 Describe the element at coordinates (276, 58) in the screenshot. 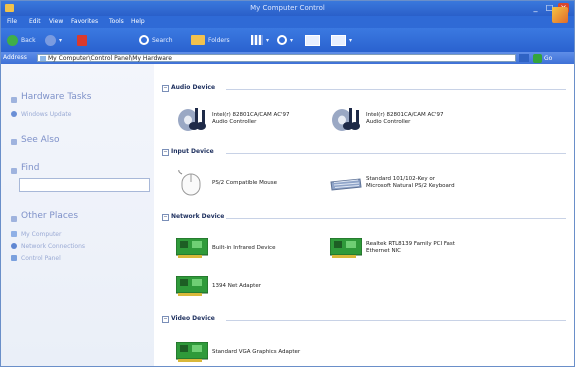

I see `address-field: My Computer\Control Panel\My Hardware` at that location.